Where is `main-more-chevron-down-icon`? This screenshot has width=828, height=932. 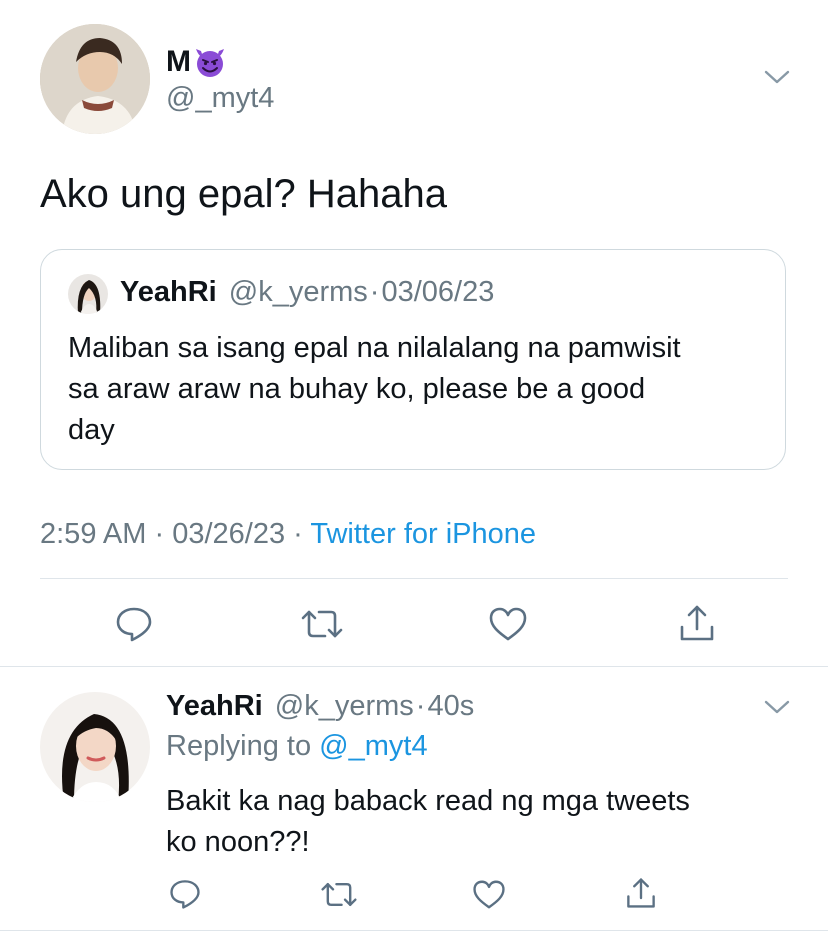
main-more-chevron-down-icon is located at coordinates (777, 79).